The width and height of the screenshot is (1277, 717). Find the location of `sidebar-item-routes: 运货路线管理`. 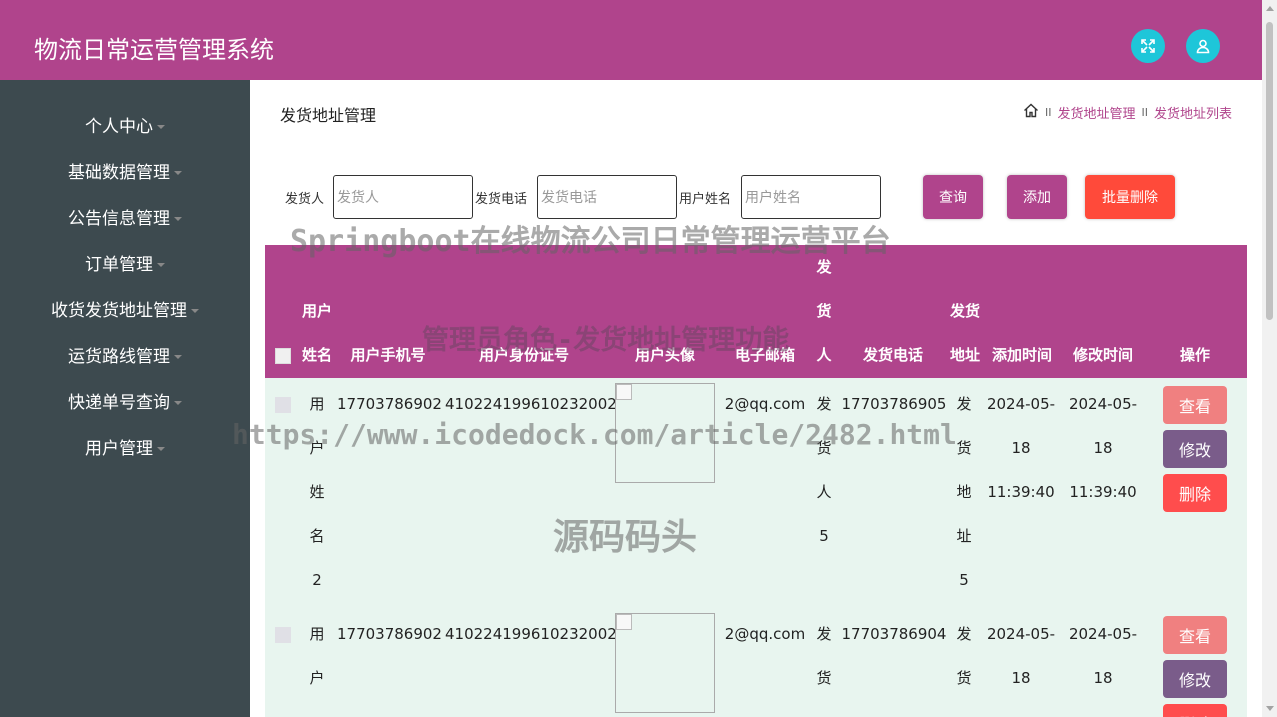

sidebar-item-routes: 运货路线管理 is located at coordinates (125, 354).